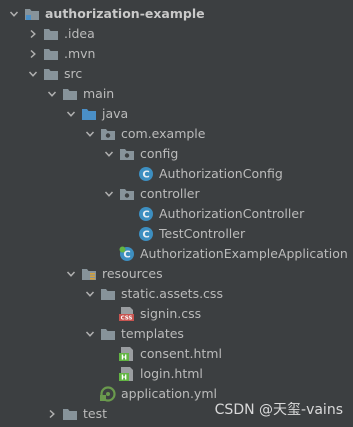 The height and width of the screenshot is (427, 353). I want to click on tree-item-label: authorization-example, so click(125, 13).